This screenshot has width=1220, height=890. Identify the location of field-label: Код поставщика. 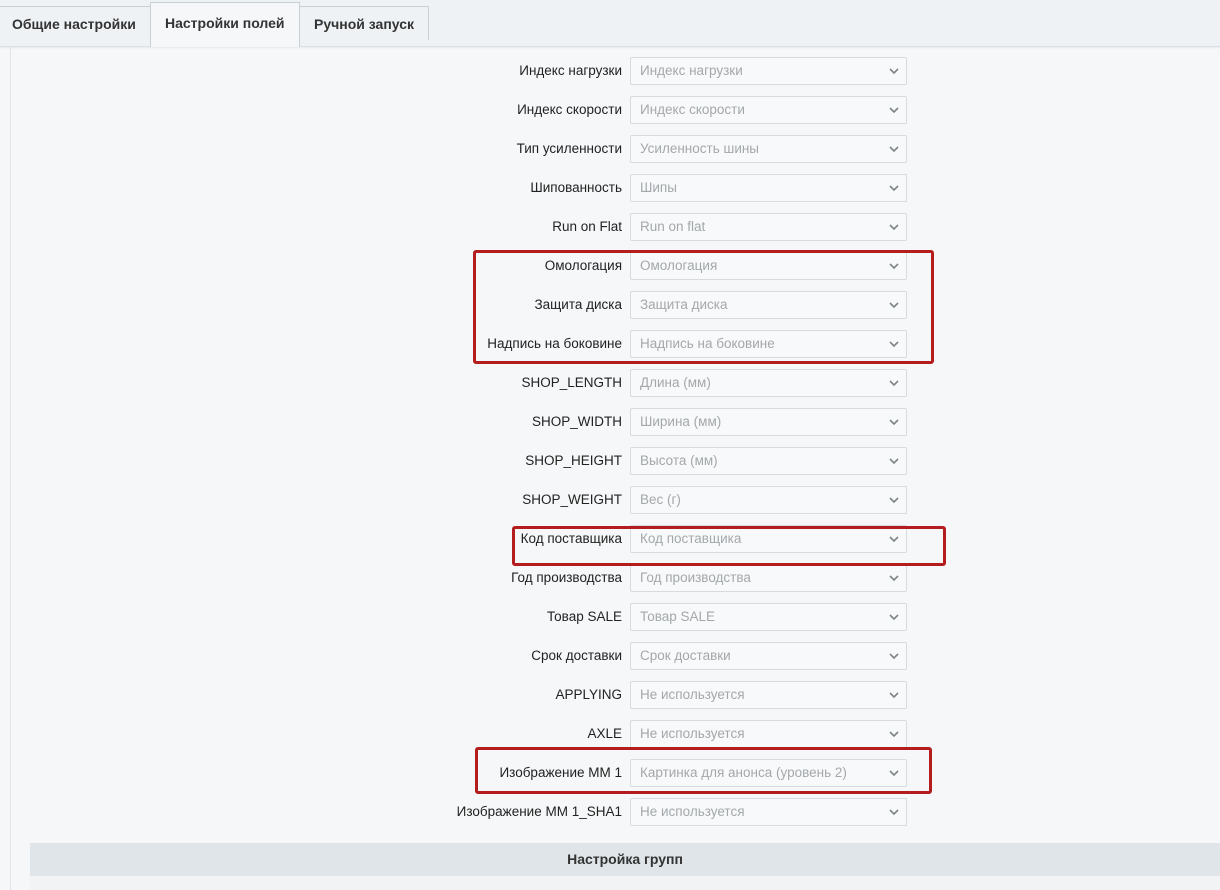
(571, 538).